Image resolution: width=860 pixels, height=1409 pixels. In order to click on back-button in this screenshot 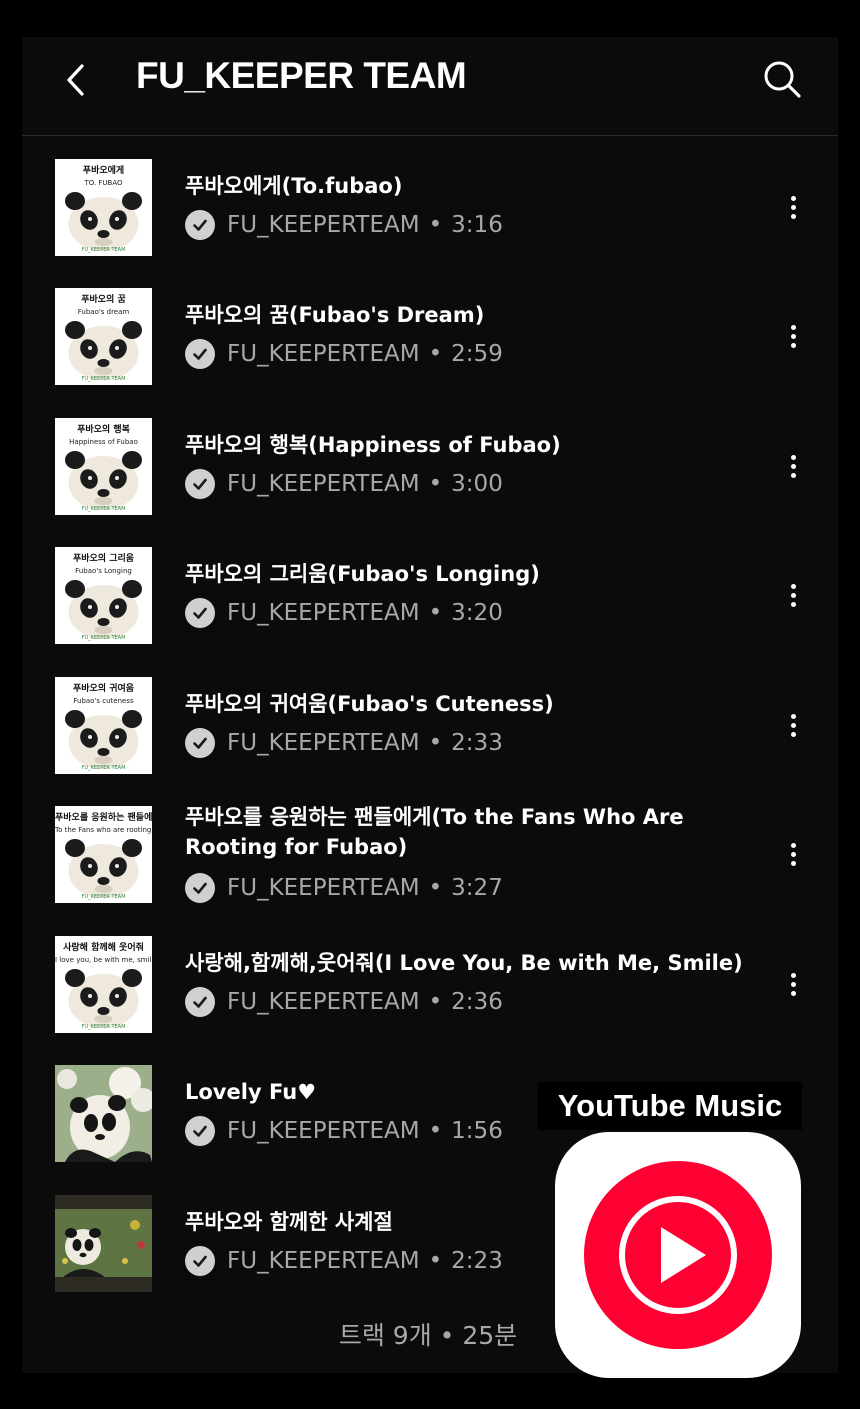, I will do `click(78, 80)`.